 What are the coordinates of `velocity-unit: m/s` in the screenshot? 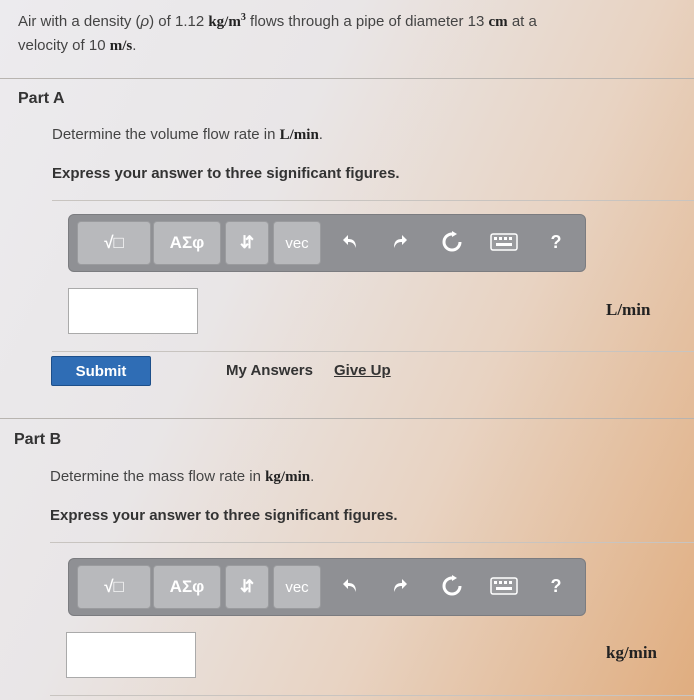 It's located at (121, 46).